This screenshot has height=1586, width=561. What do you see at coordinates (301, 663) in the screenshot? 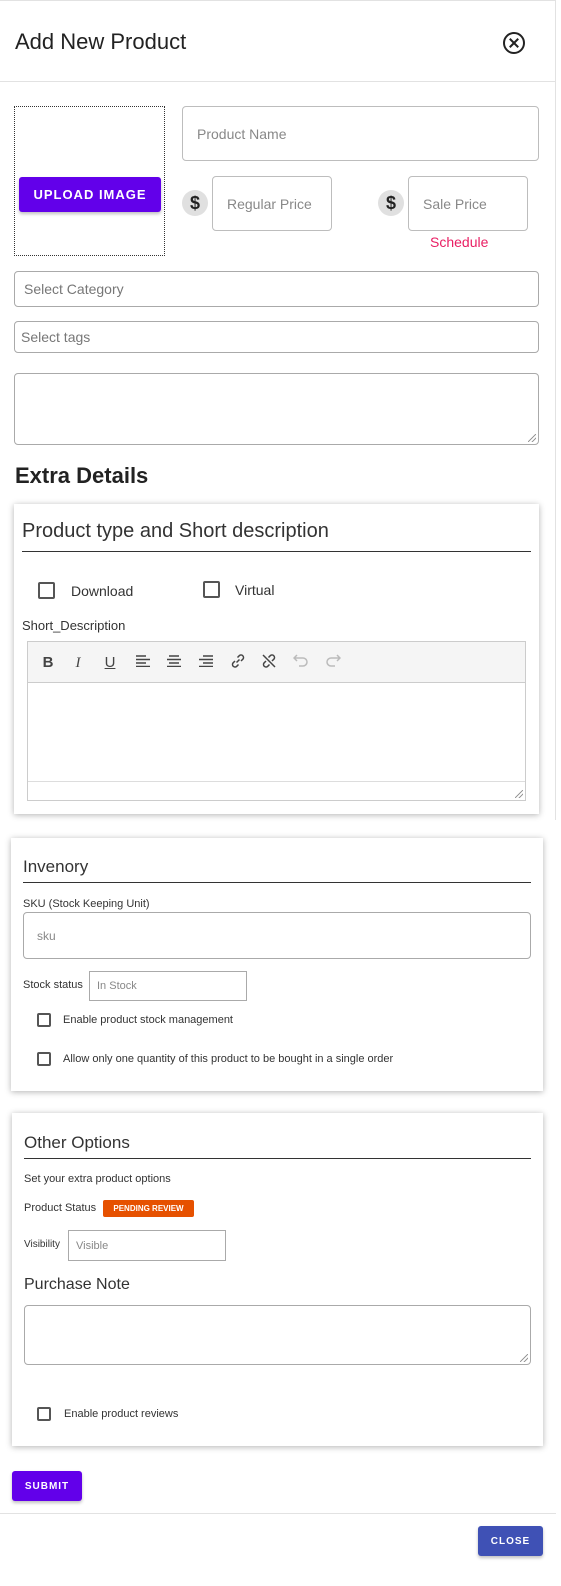
I see `undo-icon` at bounding box center [301, 663].